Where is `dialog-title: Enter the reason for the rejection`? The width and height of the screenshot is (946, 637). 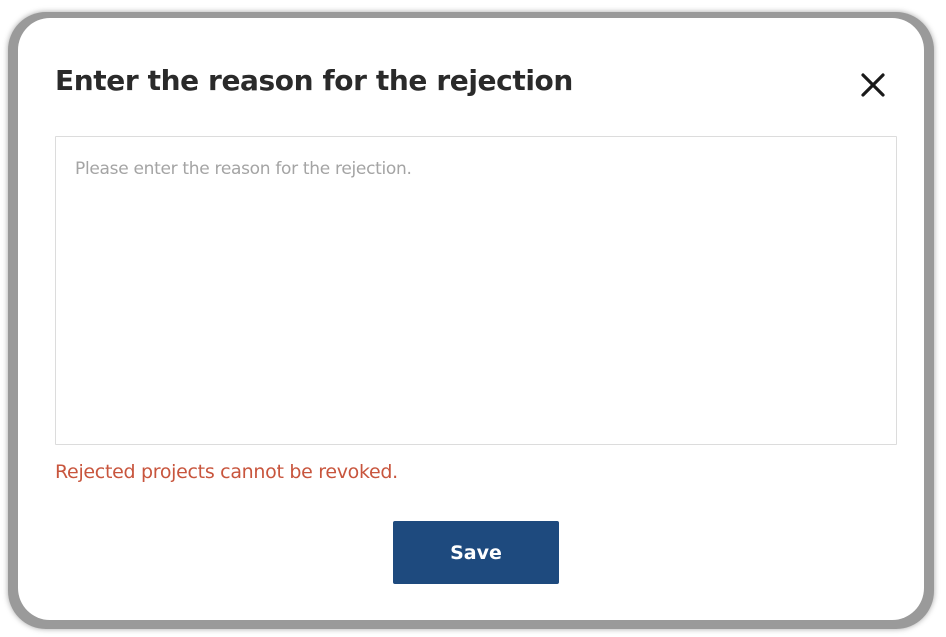 dialog-title: Enter the reason for the rejection is located at coordinates (314, 80).